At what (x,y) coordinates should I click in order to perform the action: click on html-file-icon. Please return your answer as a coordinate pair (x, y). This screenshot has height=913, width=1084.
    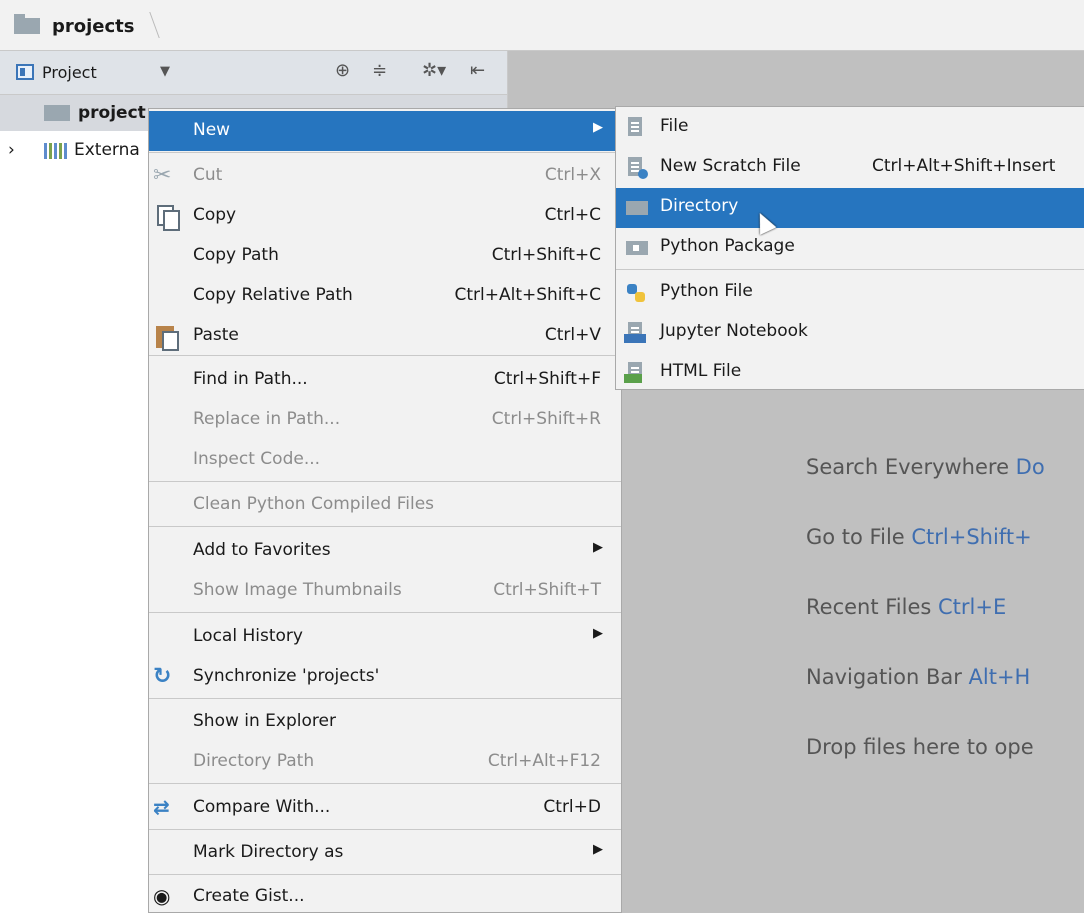
    Looking at the image, I should click on (637, 373).